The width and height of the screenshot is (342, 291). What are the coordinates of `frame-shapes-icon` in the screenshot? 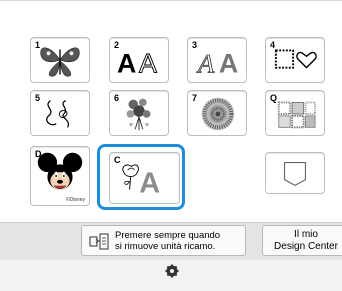 It's located at (295, 59).